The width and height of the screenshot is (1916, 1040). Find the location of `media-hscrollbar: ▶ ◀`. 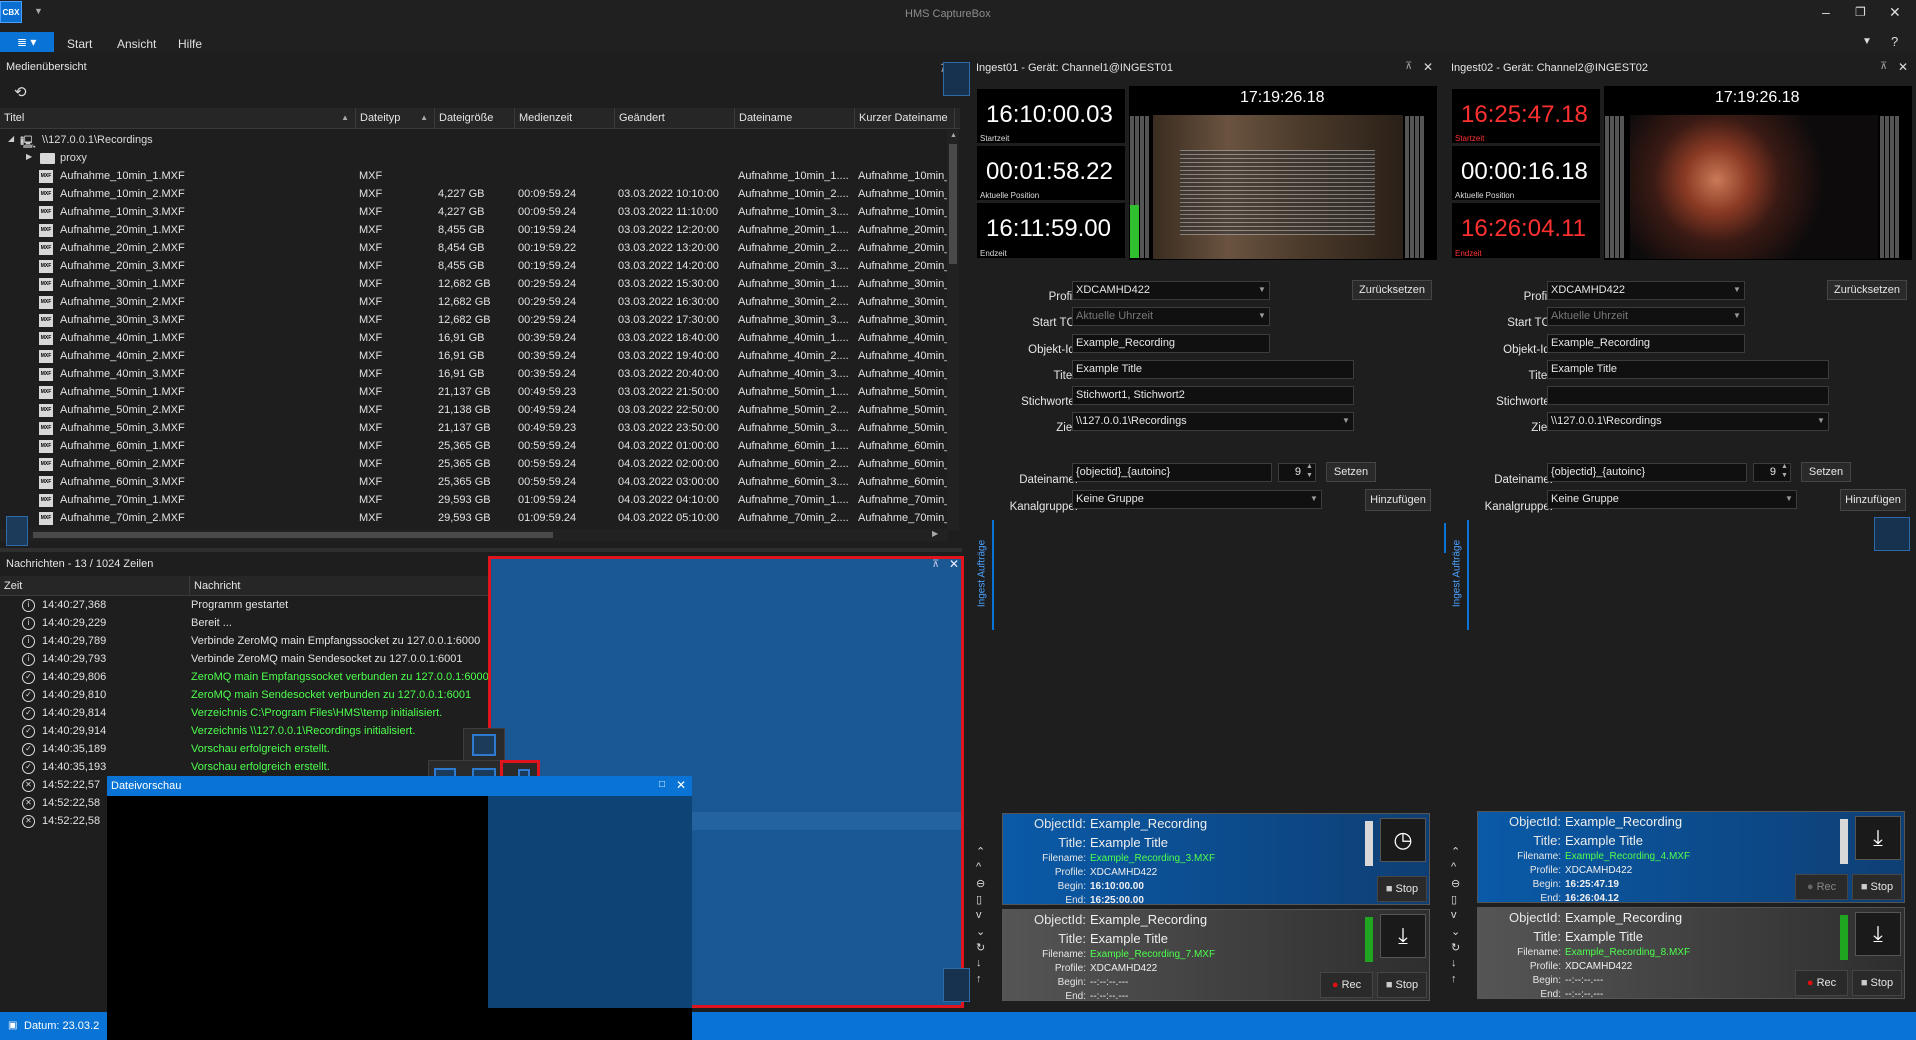

media-hscrollbar: ▶ ◀ is located at coordinates (474, 535).